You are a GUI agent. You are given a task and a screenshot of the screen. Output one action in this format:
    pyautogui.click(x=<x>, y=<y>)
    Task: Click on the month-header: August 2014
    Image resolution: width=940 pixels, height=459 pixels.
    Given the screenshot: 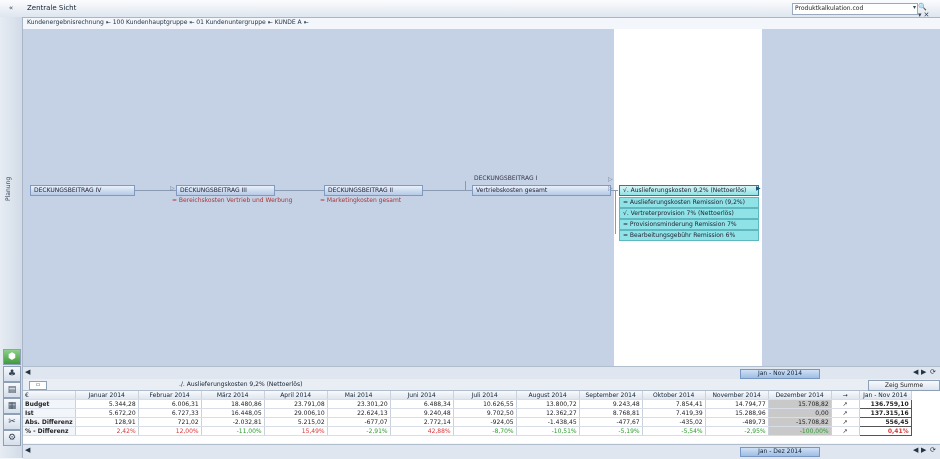 What is the action you would take?
    pyautogui.click(x=548, y=395)
    